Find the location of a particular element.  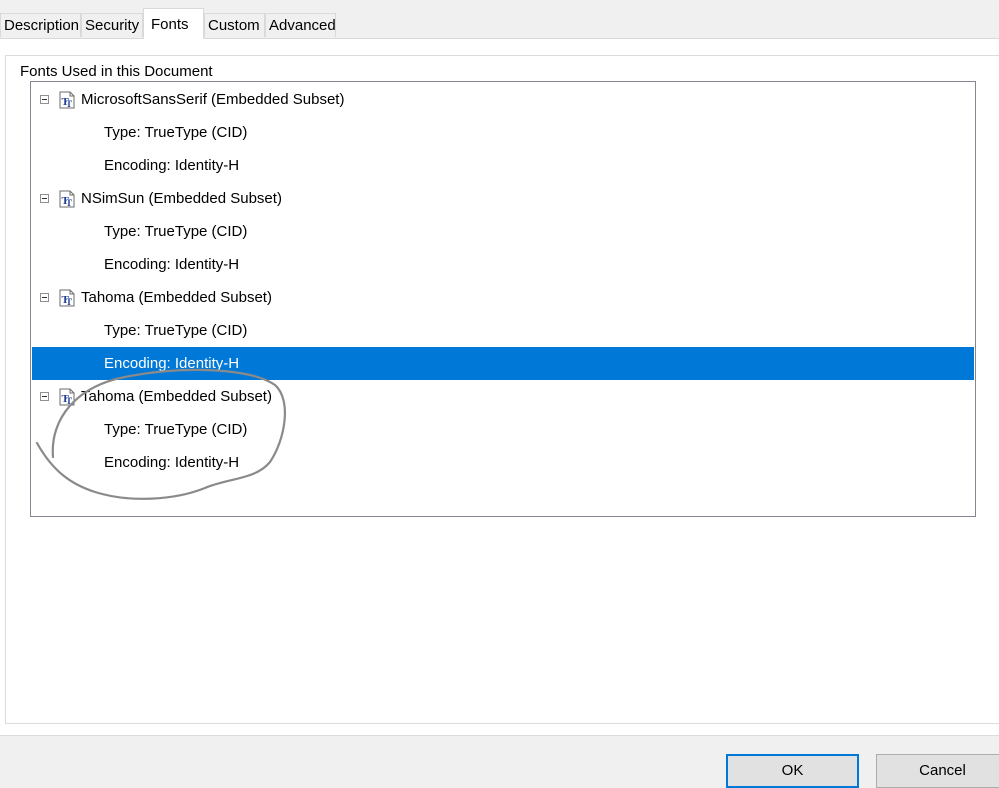

tab-advanced: Advanced is located at coordinates (300, 25).